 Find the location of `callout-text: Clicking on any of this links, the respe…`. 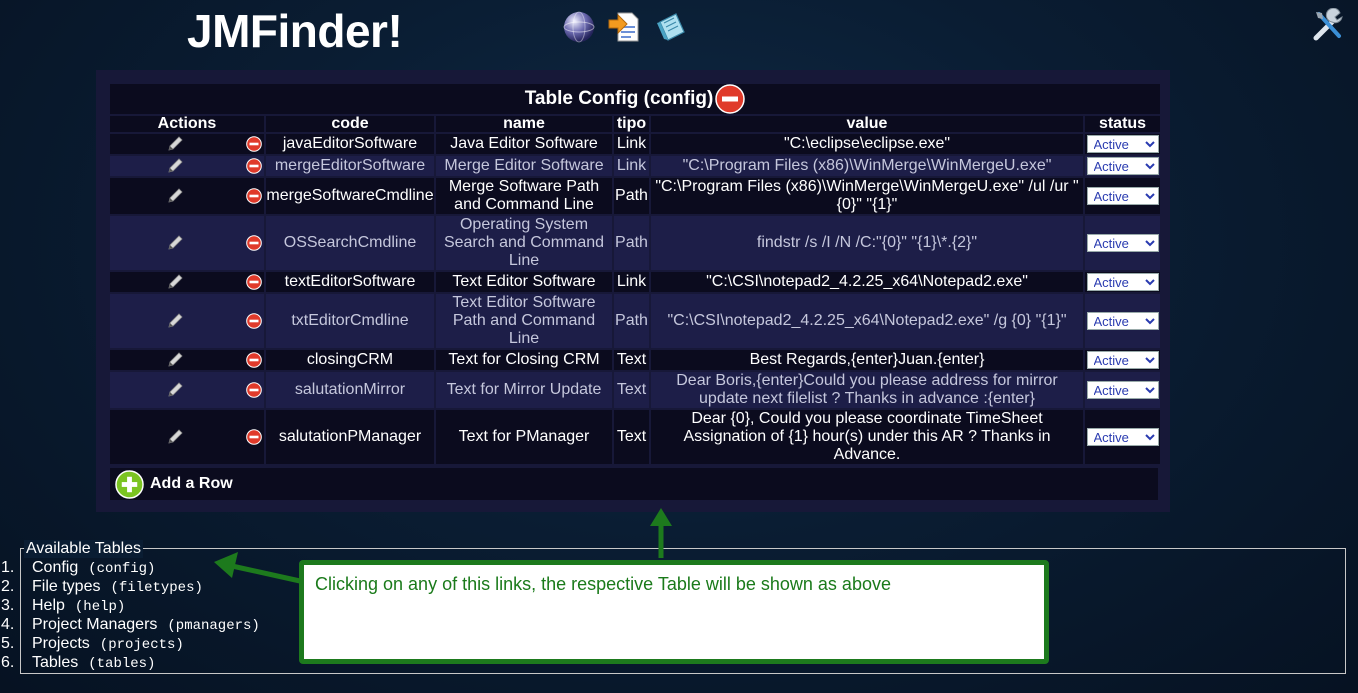

callout-text: Clicking on any of this links, the respe… is located at coordinates (603, 584).